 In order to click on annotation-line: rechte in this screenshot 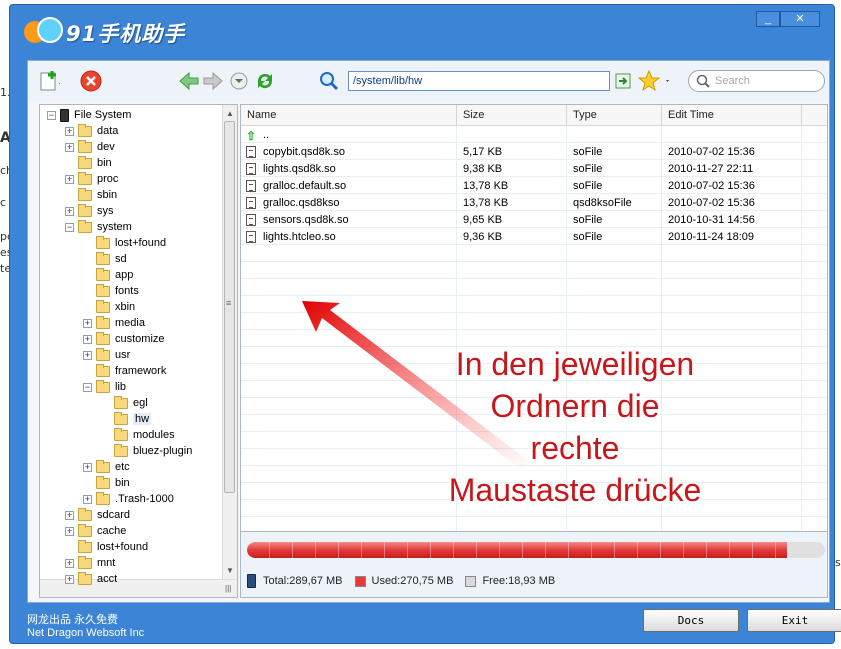, I will do `click(575, 448)`.